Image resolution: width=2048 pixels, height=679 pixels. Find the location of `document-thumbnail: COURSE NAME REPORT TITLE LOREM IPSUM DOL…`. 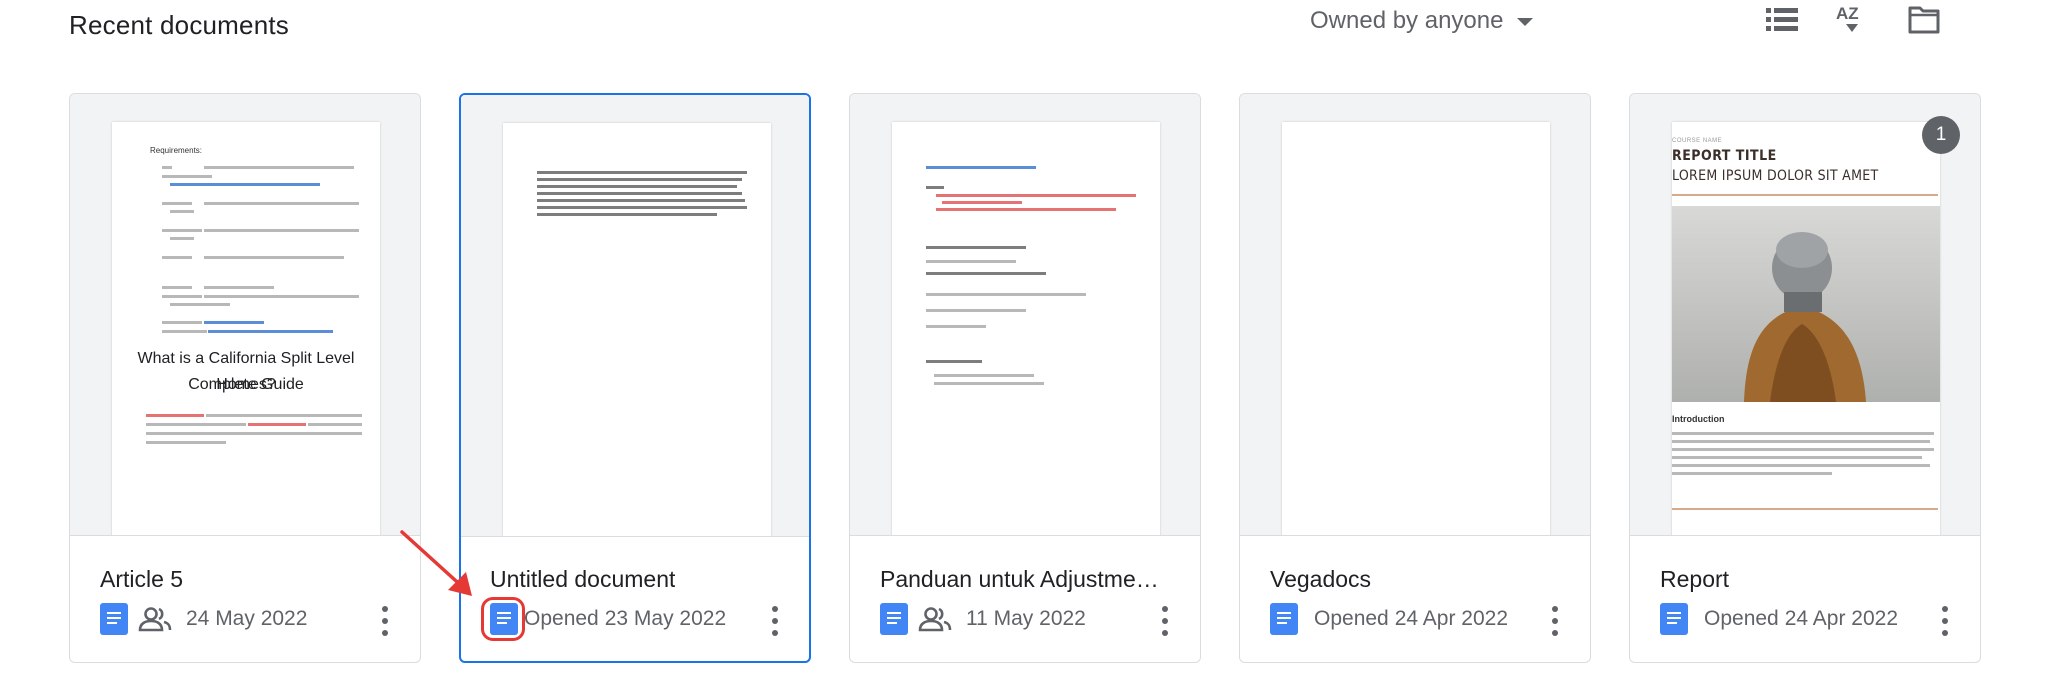

document-thumbnail: COURSE NAME REPORT TITLE LOREM IPSUM DOL… is located at coordinates (1805, 315).